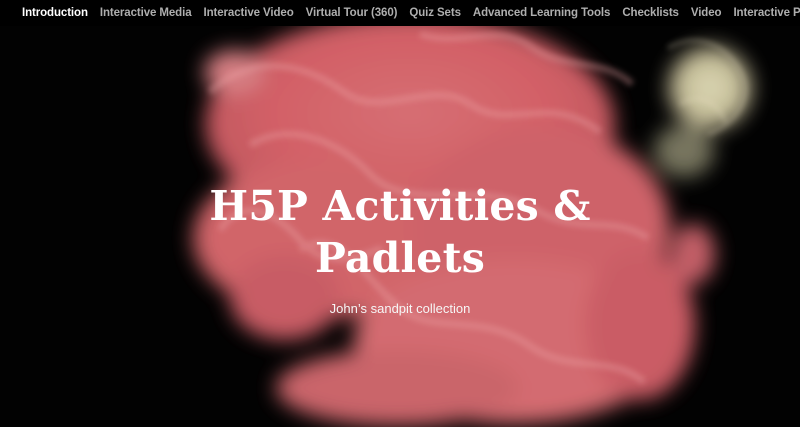 This screenshot has height=427, width=800. Describe the element at coordinates (55, 13) in the screenshot. I see `nav-item-introduction: Introduction` at that location.